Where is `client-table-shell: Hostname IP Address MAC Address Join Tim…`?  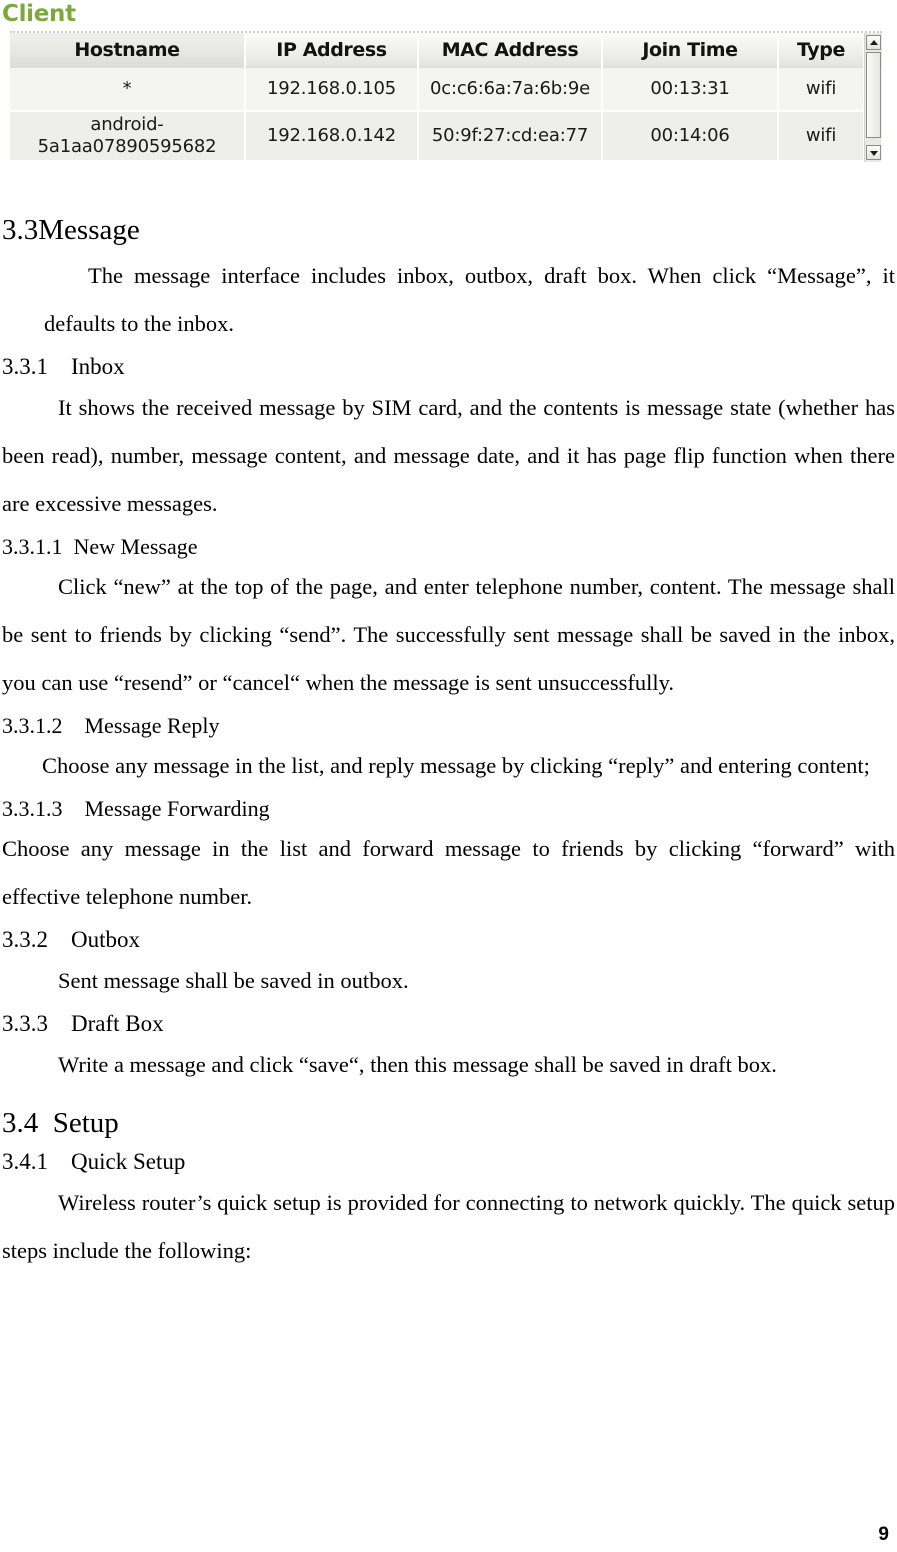
client-table-shell: Hostname IP Address MAC Address Join Tim… is located at coordinates (446, 96).